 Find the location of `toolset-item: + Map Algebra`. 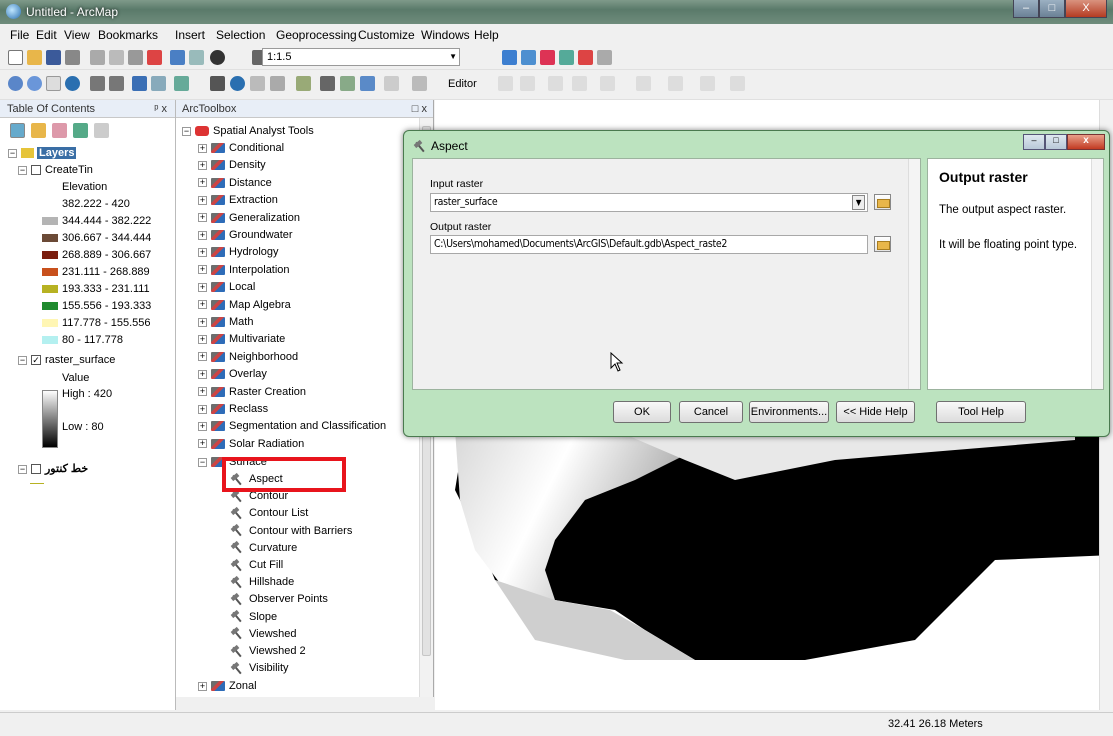

toolset-item: + Map Algebra is located at coordinates (244, 307).